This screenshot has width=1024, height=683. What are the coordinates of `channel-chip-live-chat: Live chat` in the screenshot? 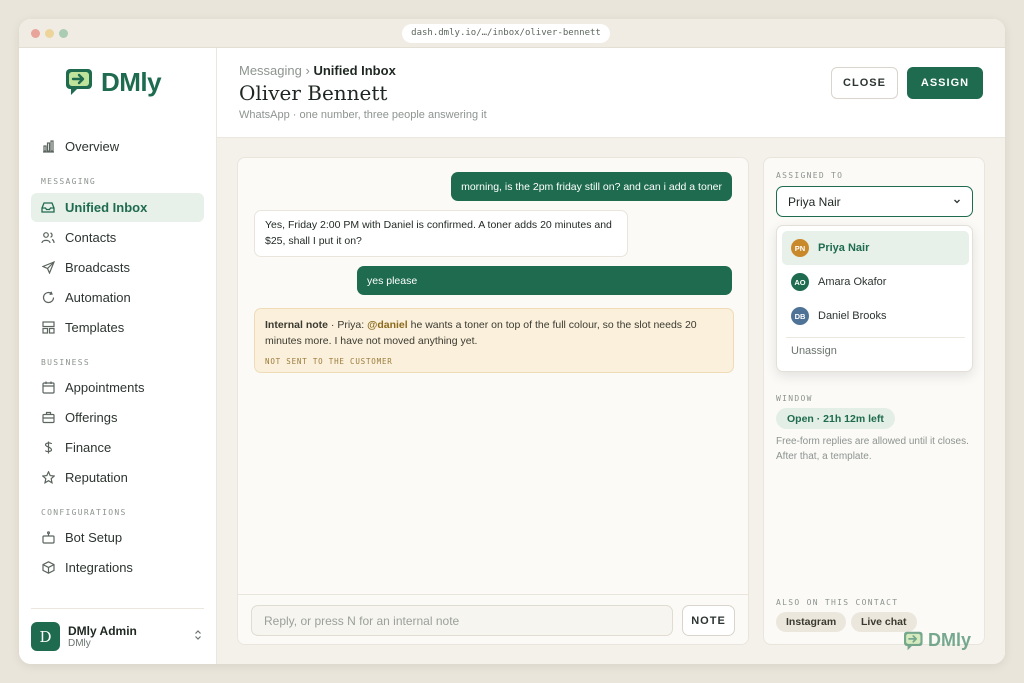 It's located at (884, 622).